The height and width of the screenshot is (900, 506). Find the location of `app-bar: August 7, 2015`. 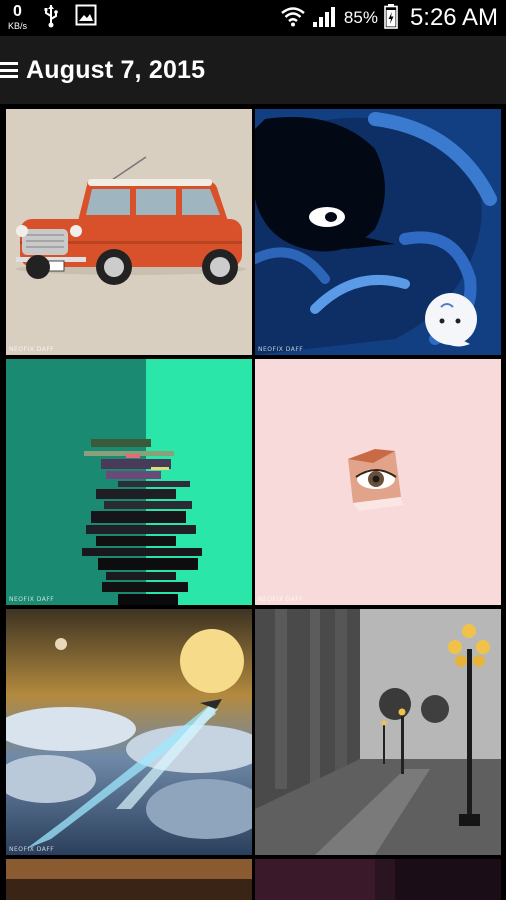

app-bar: August 7, 2015 is located at coordinates (253, 70).